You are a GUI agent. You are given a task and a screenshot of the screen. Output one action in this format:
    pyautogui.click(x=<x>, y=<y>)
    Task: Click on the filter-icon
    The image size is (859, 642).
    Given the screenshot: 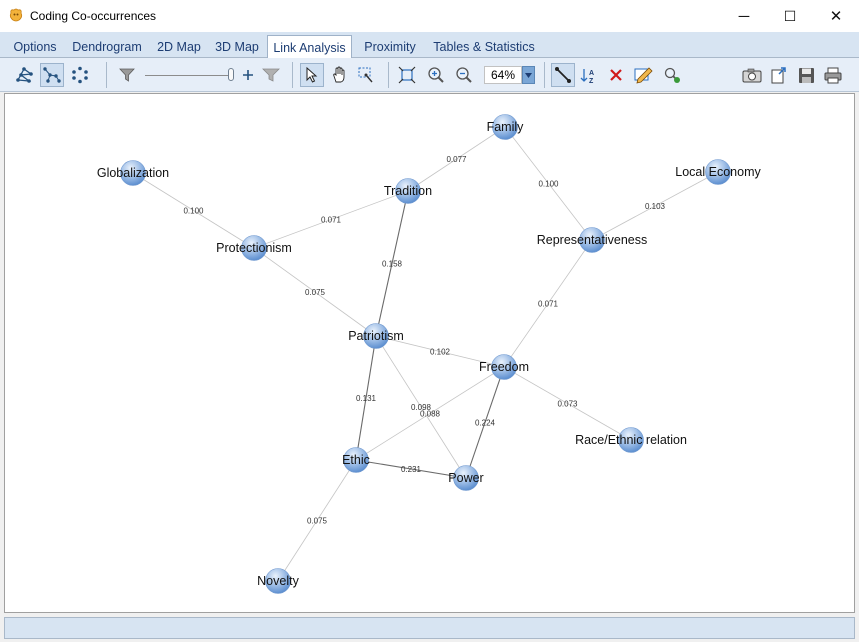 What is the action you would take?
    pyautogui.click(x=127, y=75)
    